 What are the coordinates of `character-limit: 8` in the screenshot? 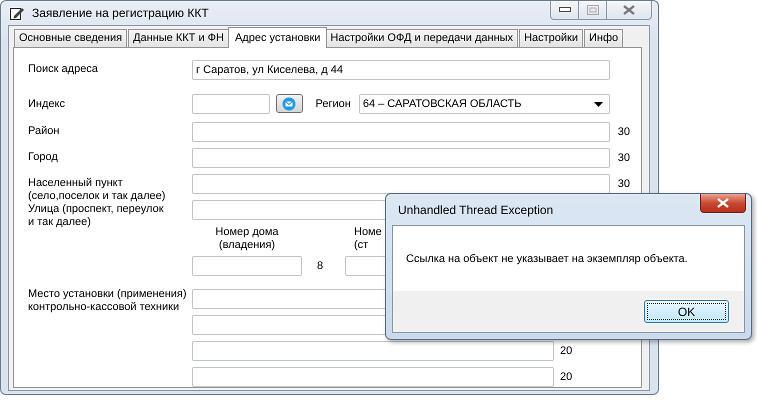 It's located at (320, 266).